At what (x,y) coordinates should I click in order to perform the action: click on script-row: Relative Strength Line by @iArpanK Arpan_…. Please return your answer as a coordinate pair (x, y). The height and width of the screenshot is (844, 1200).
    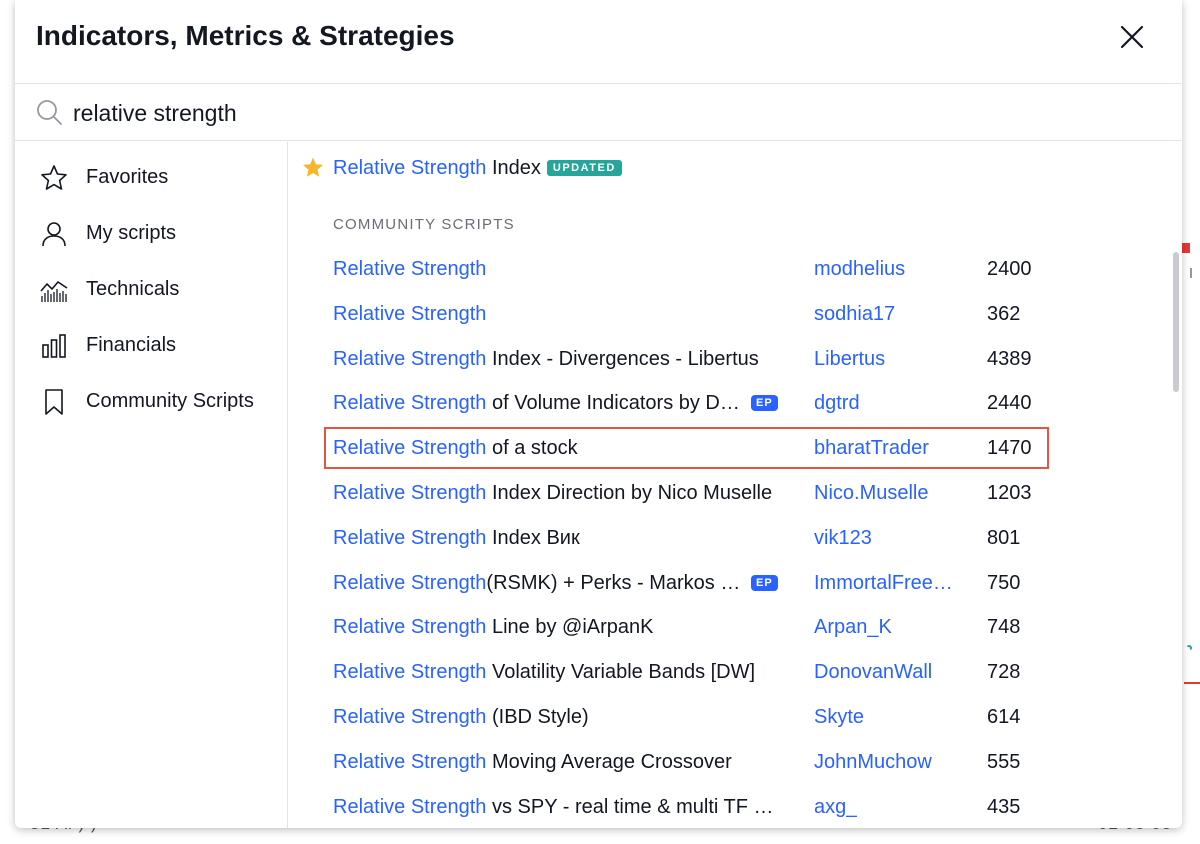
    Looking at the image, I should click on (735, 628).